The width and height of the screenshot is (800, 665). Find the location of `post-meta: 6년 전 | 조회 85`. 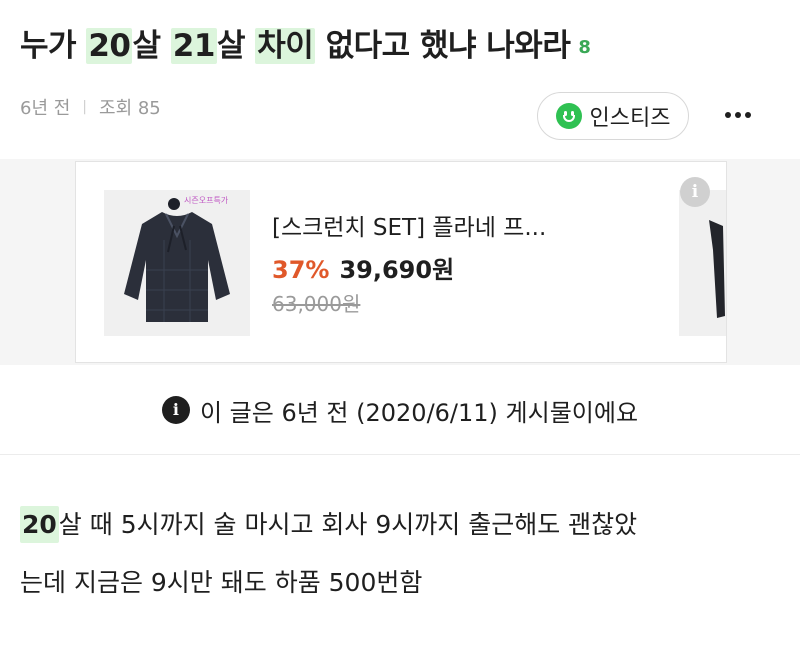

post-meta: 6년 전 | 조회 85 is located at coordinates (90, 107).